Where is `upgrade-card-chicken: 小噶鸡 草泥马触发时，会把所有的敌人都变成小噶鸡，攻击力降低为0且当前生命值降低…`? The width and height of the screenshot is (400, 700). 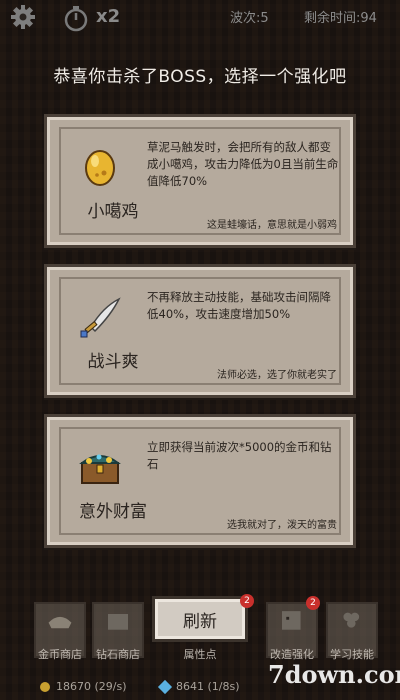 upgrade-card-chicken: 小噶鸡 草泥马触发时，会把所有的敌人都变成小噶鸡，攻击力降低为0且当前生命值降低… is located at coordinates (200, 181).